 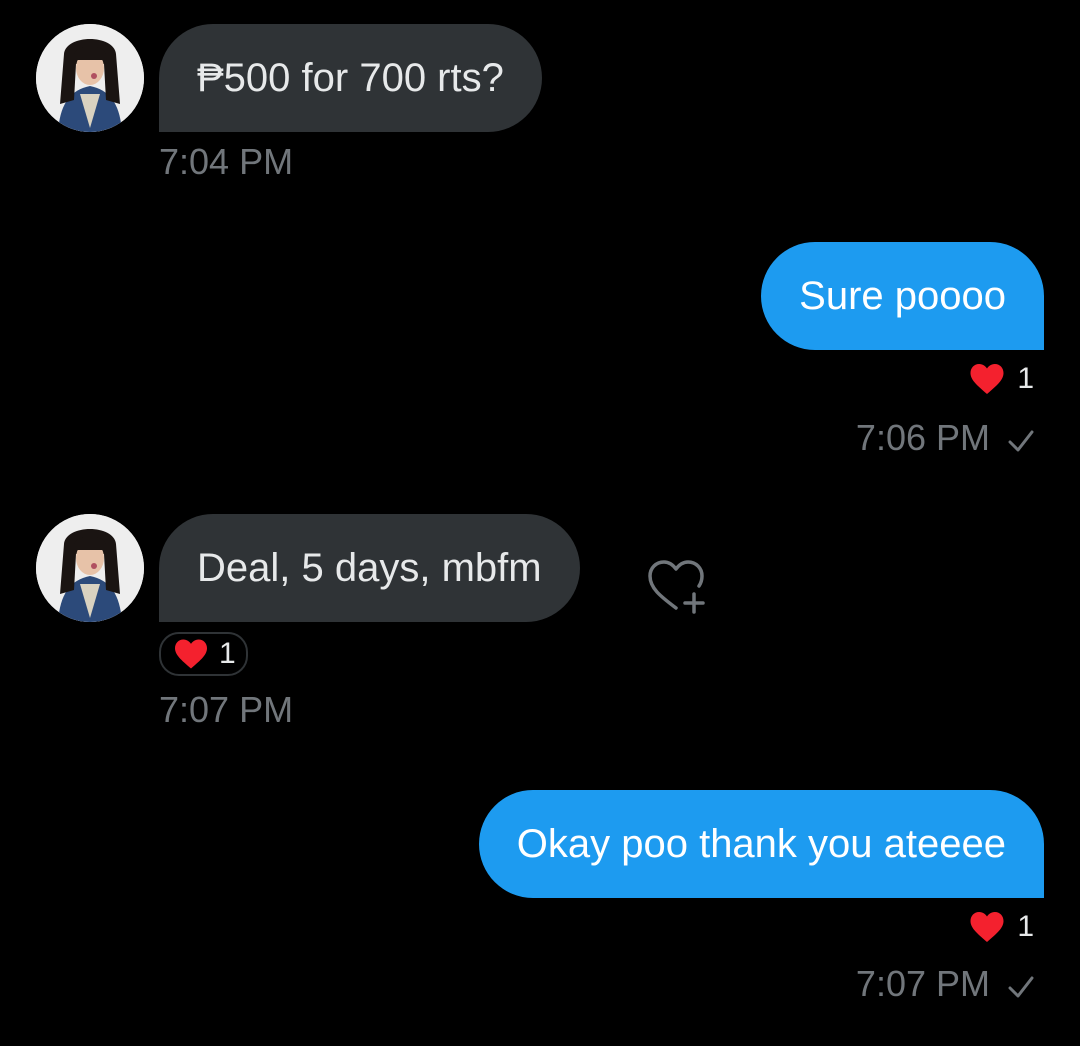 What do you see at coordinates (226, 161) in the screenshot?
I see `message-timestamp: 7:04 PM` at bounding box center [226, 161].